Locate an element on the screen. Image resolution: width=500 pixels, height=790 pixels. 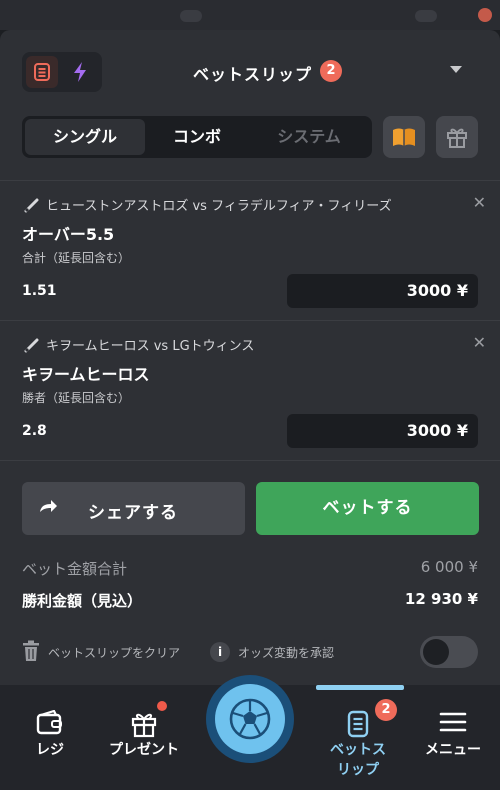
tab-single: シングル is located at coordinates (85, 137).